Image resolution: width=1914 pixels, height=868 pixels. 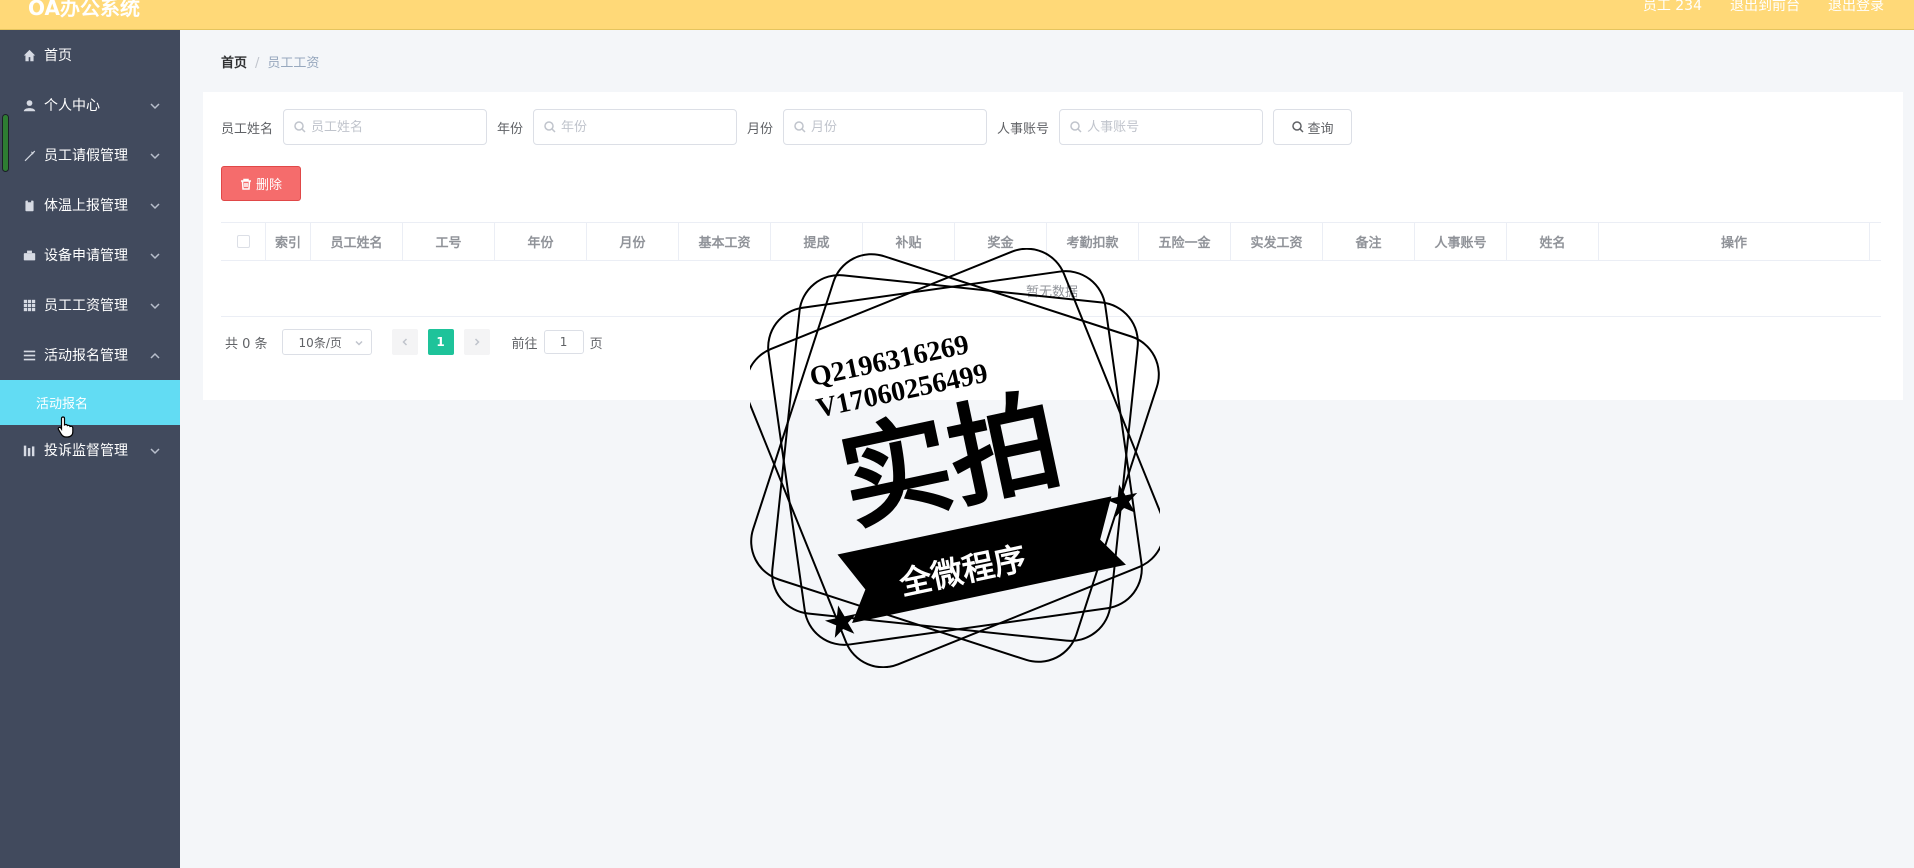 I want to click on page-size-value: 10条/页, so click(x=320, y=342).